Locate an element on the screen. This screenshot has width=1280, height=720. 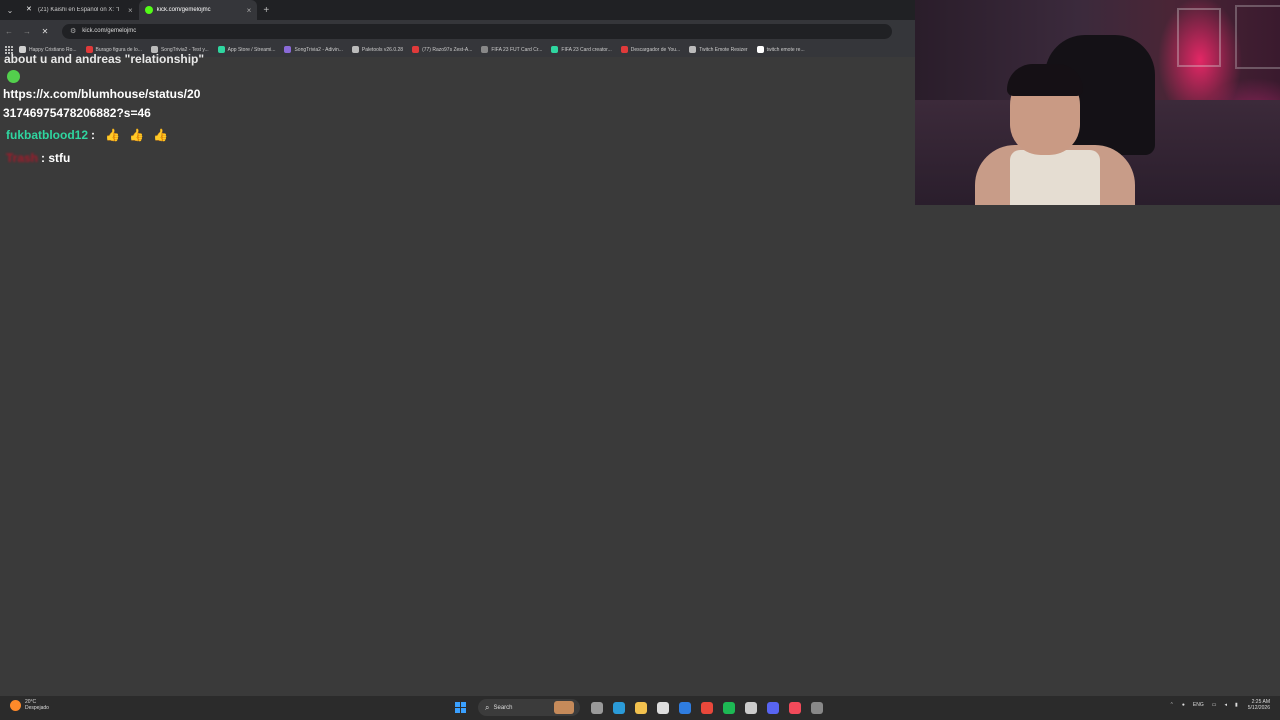
webcam-overlay is located at coordinates (1097, 102).